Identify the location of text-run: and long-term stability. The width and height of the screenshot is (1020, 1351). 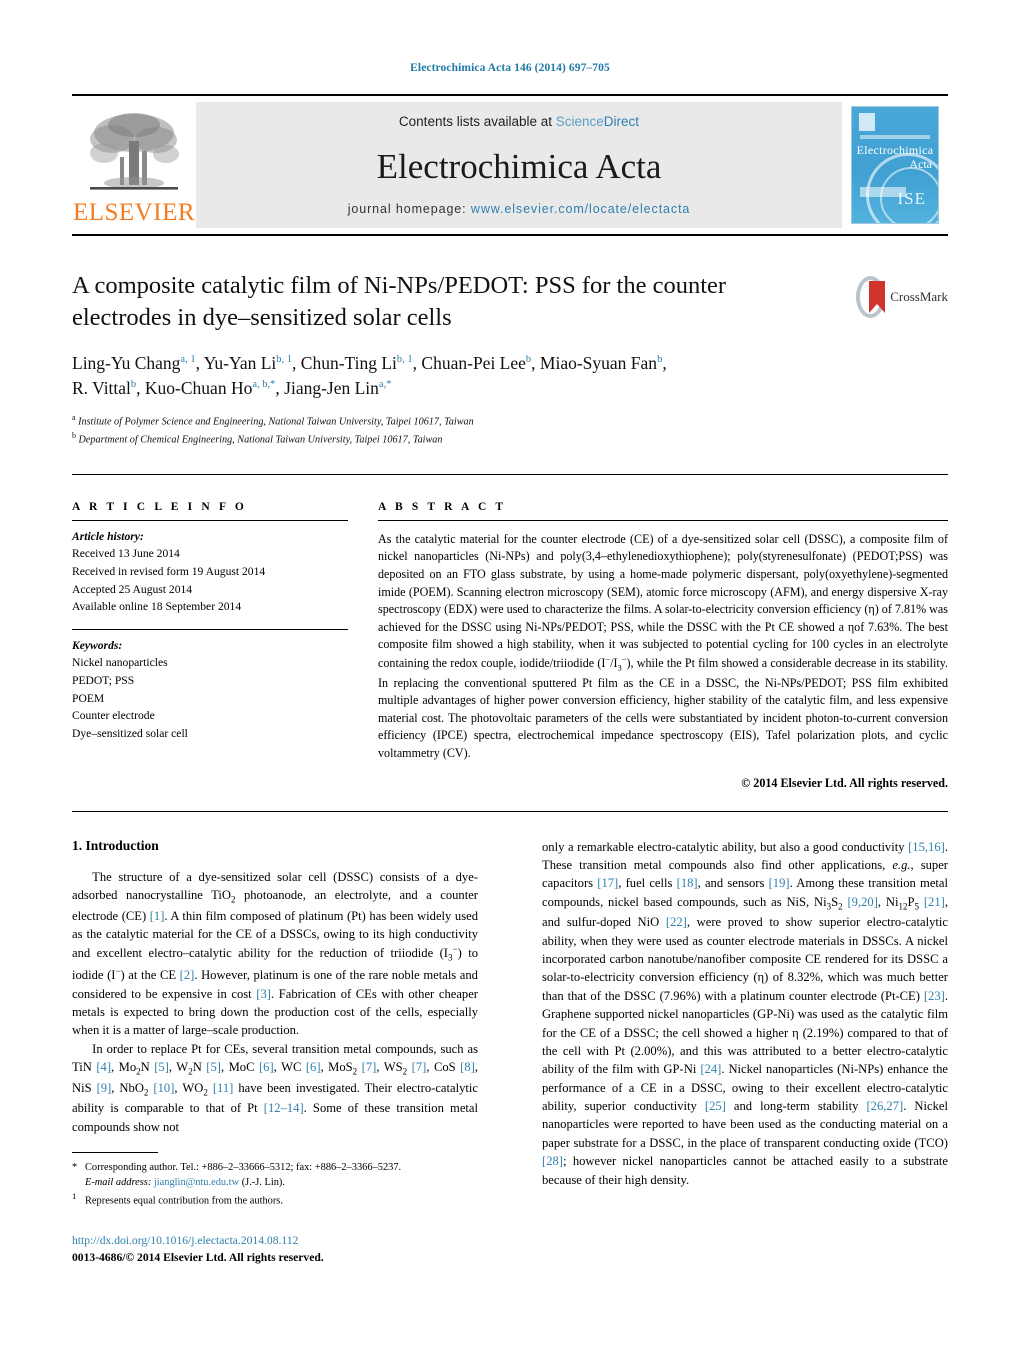
(796, 1106).